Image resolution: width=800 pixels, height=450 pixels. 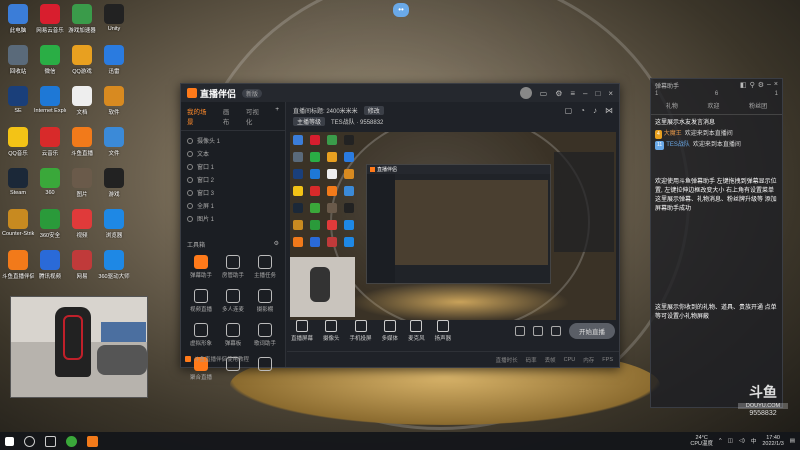 What do you see at coordinates (82, 60) in the screenshot?
I see `desktop-icon: QQ游戏` at bounding box center [82, 60].